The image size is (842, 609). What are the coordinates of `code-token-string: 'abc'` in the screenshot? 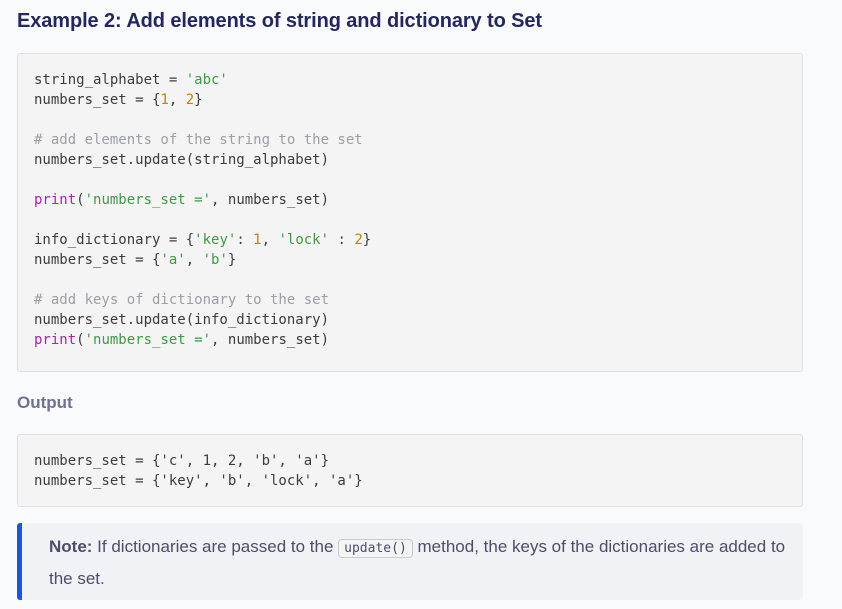 It's located at (206, 80).